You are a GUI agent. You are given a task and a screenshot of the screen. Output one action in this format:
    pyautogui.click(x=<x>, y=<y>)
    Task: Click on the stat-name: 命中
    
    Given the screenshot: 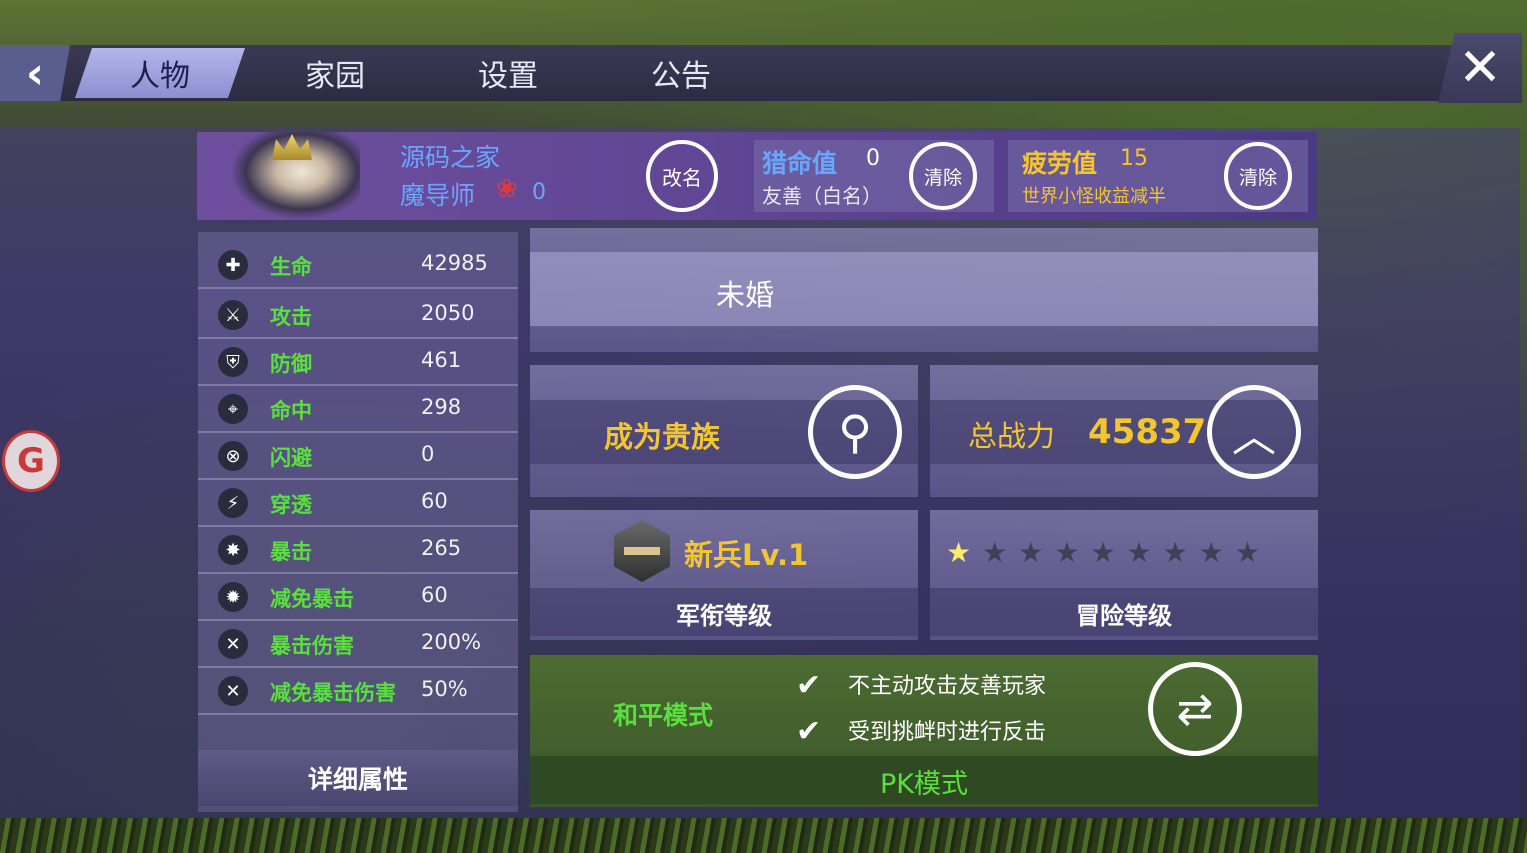 What is the action you would take?
    pyautogui.click(x=291, y=411)
    